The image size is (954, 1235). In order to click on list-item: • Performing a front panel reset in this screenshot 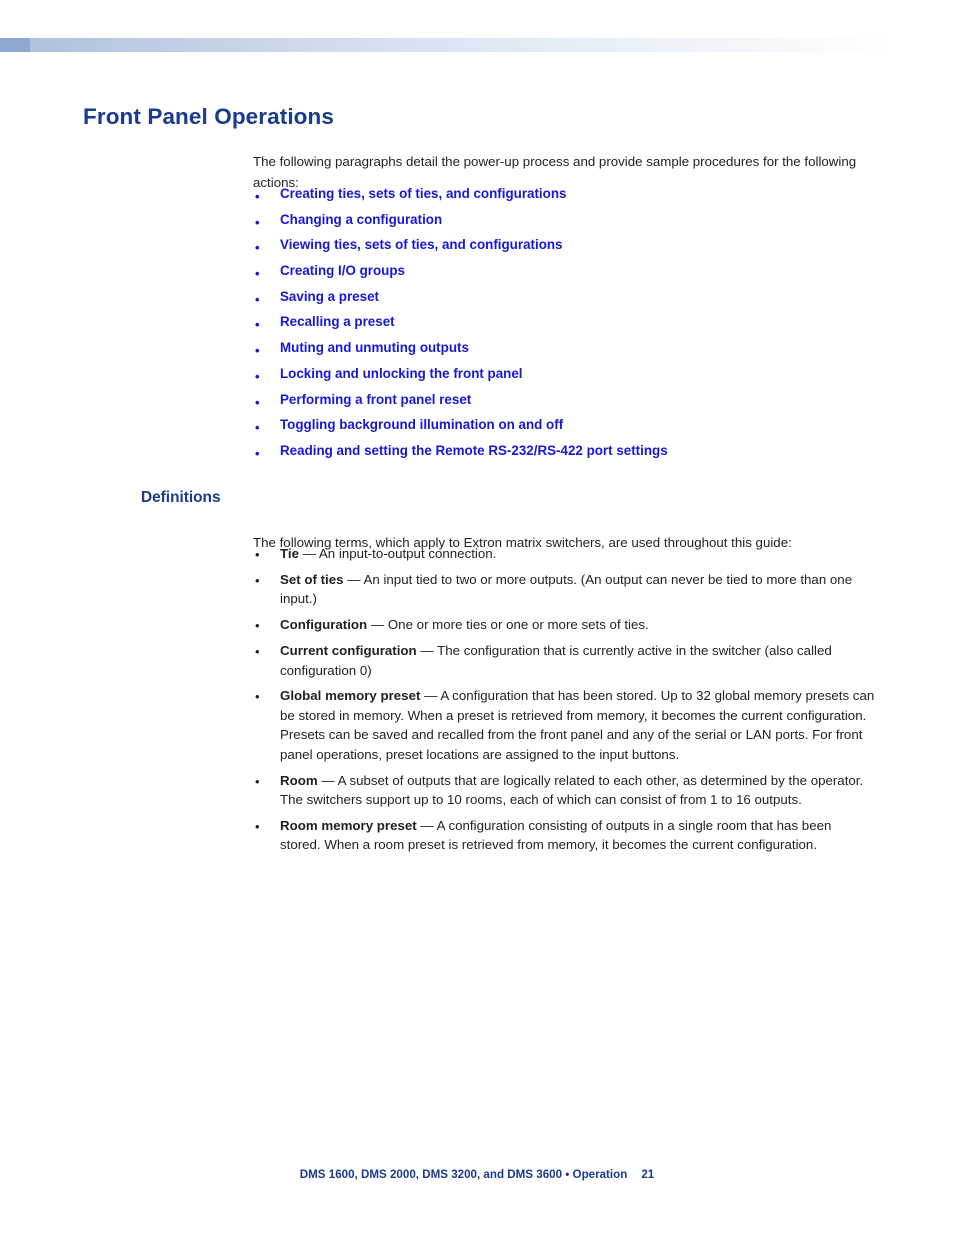, I will do `click(563, 403)`.